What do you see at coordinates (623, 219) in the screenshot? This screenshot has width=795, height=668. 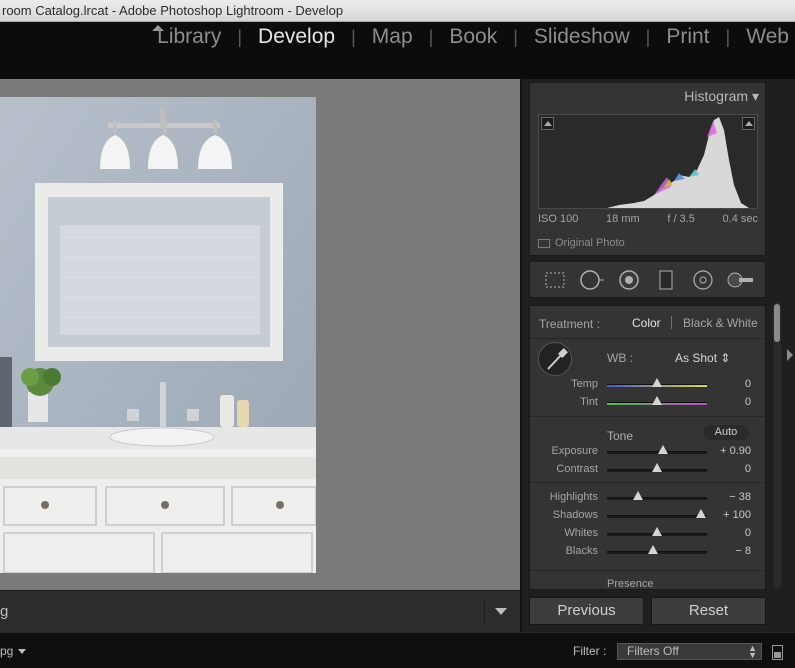 I see `exif-focal: 18 mm` at bounding box center [623, 219].